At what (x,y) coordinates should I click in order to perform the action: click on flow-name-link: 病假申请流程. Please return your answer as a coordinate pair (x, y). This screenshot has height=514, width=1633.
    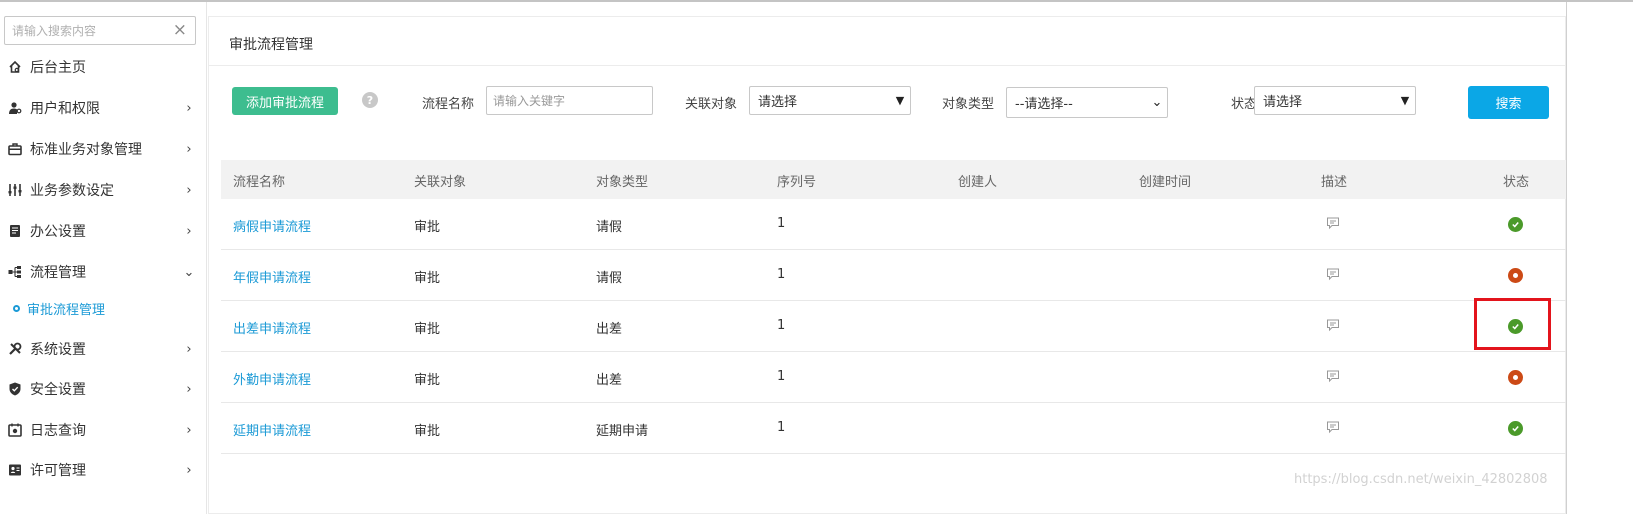
    Looking at the image, I should click on (272, 225).